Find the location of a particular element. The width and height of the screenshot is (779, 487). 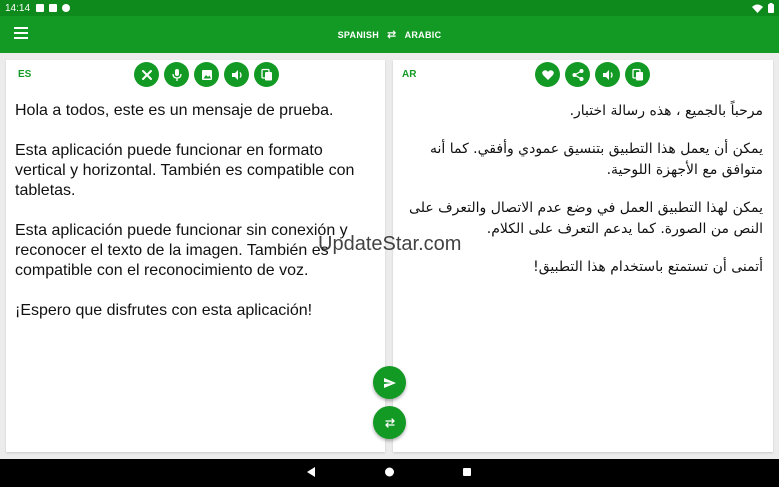

share-icon is located at coordinates (577, 74).